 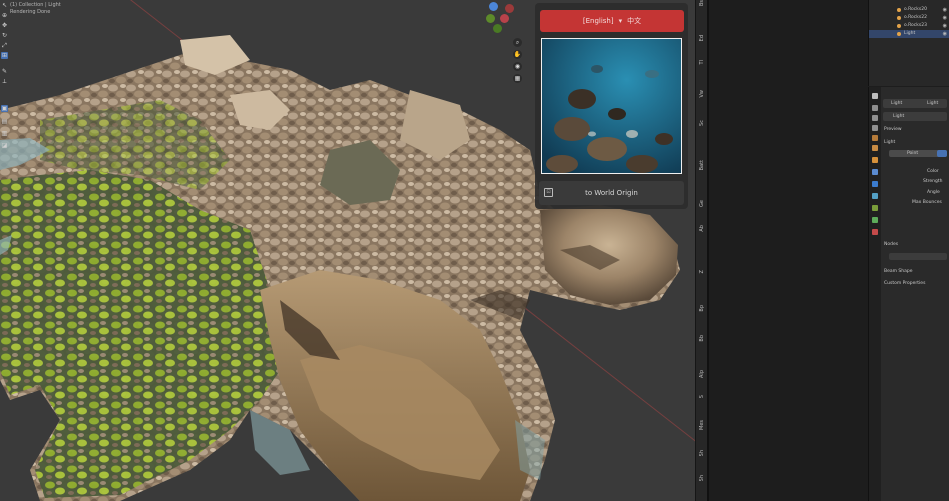 I want to click on light-type-active, so click(x=942, y=153).